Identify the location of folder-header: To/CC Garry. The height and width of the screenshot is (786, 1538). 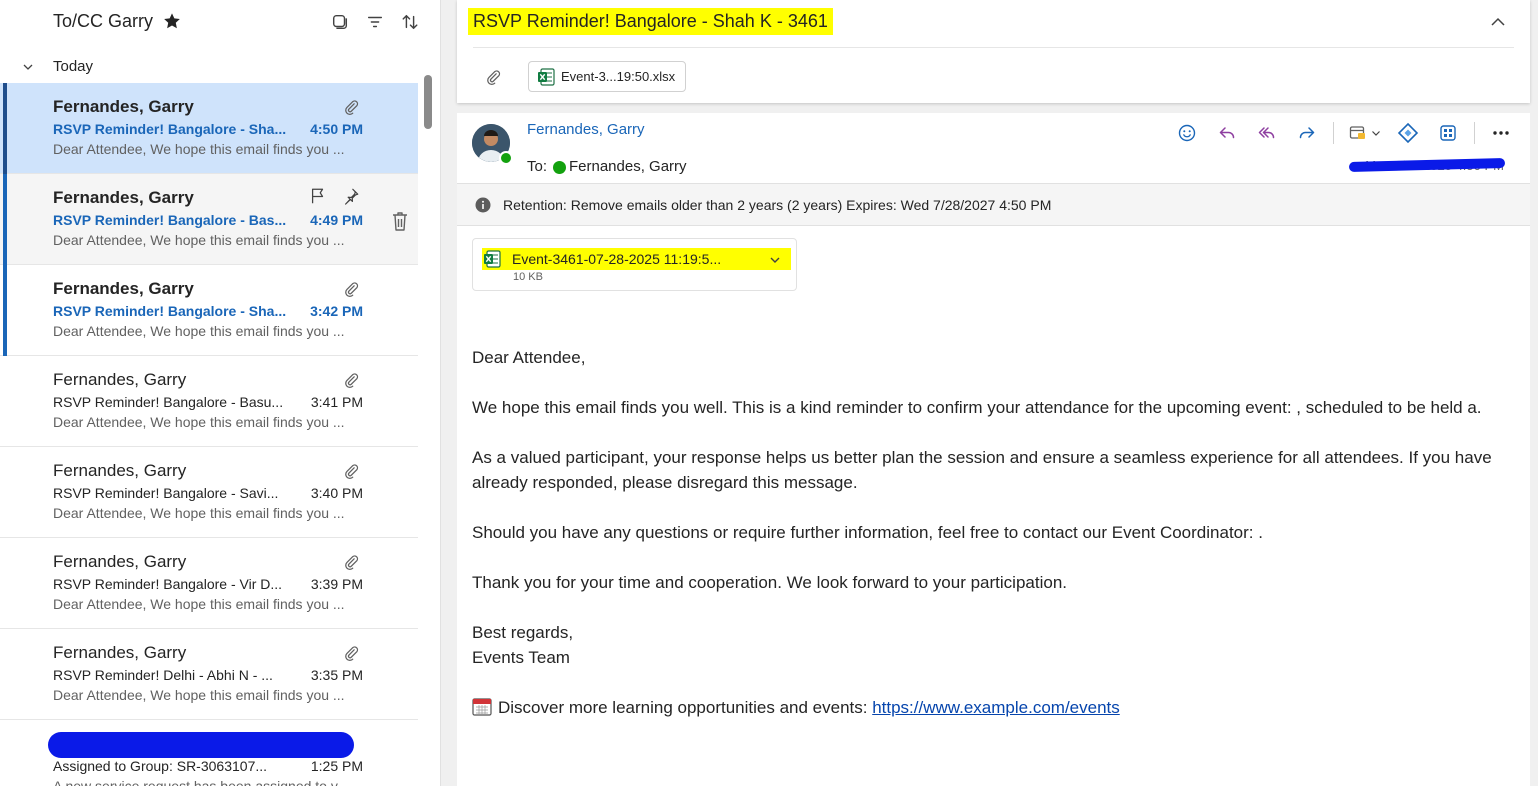
(220, 23).